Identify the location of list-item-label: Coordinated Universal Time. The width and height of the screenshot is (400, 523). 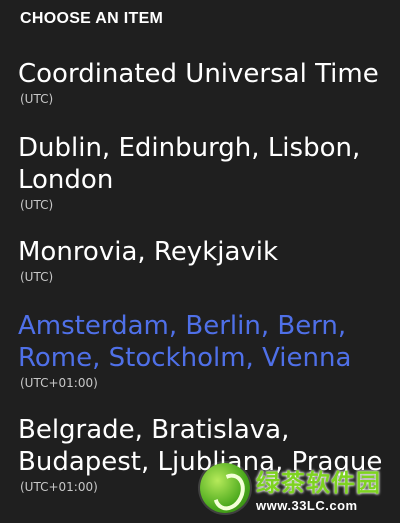
(198, 74).